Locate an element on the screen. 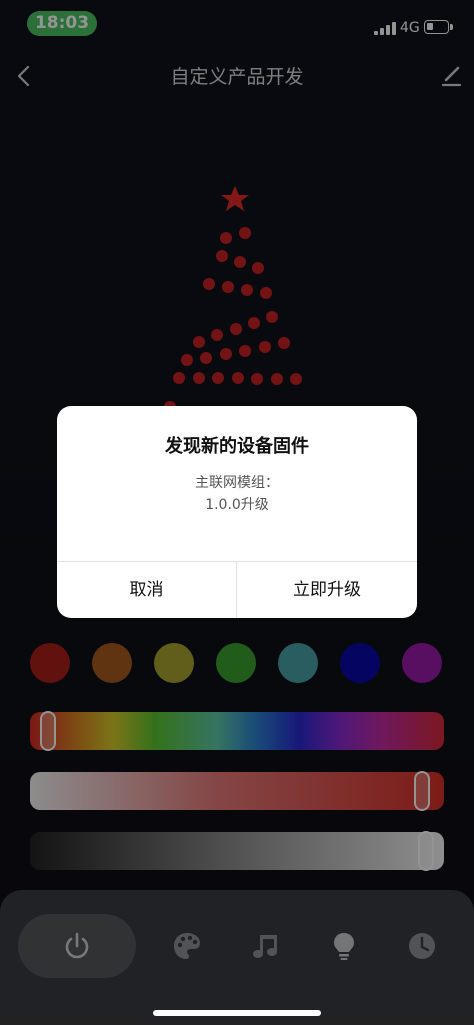 The height and width of the screenshot is (1025, 474). dialog-message: 主联网模组： 1.0.0升级 is located at coordinates (237, 494).